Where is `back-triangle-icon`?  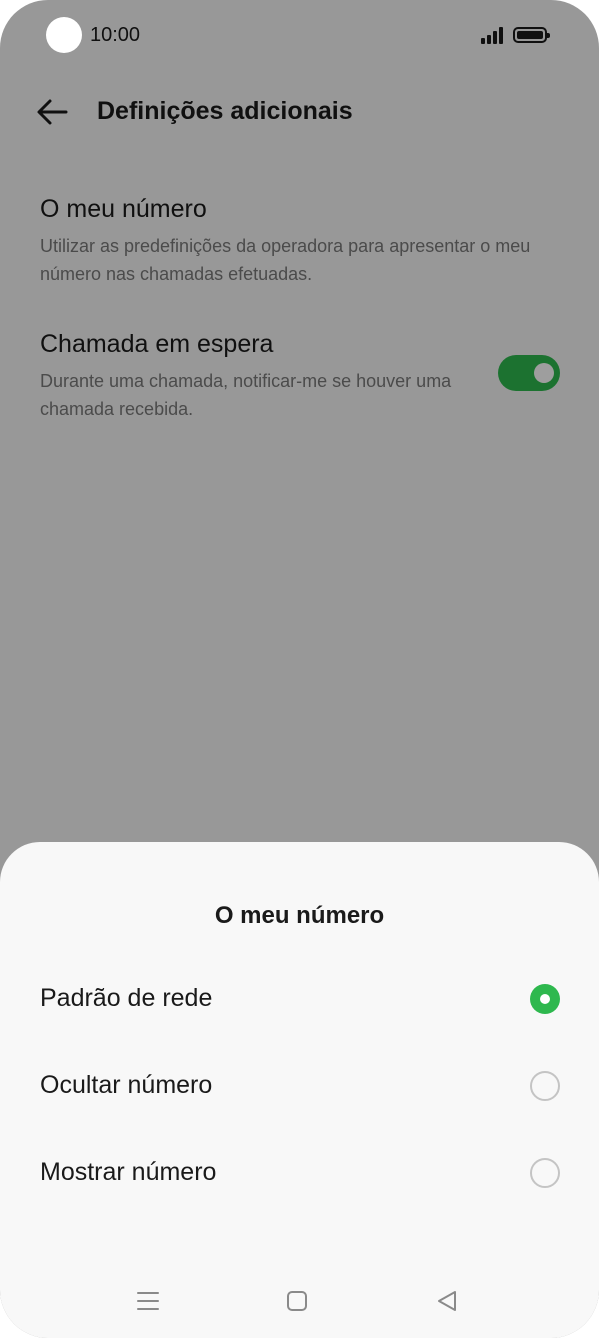 back-triangle-icon is located at coordinates (447, 1301).